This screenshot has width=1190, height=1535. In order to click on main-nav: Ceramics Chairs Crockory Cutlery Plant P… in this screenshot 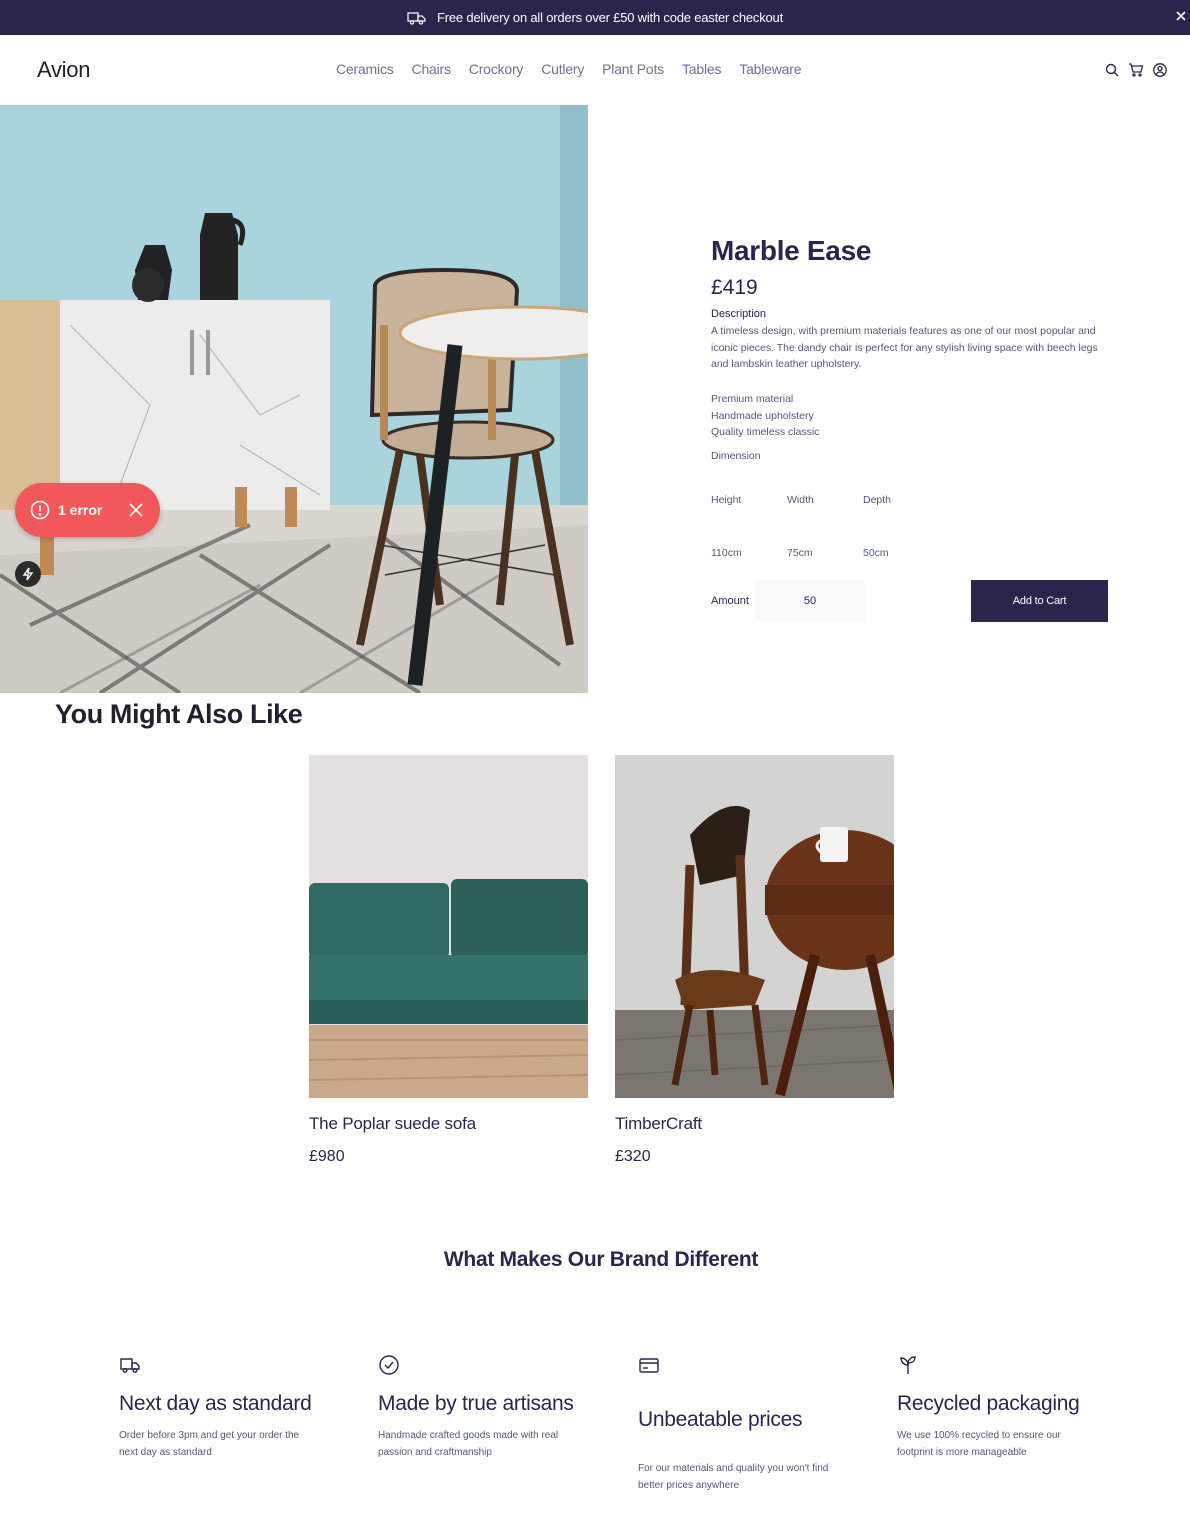, I will do `click(568, 69)`.